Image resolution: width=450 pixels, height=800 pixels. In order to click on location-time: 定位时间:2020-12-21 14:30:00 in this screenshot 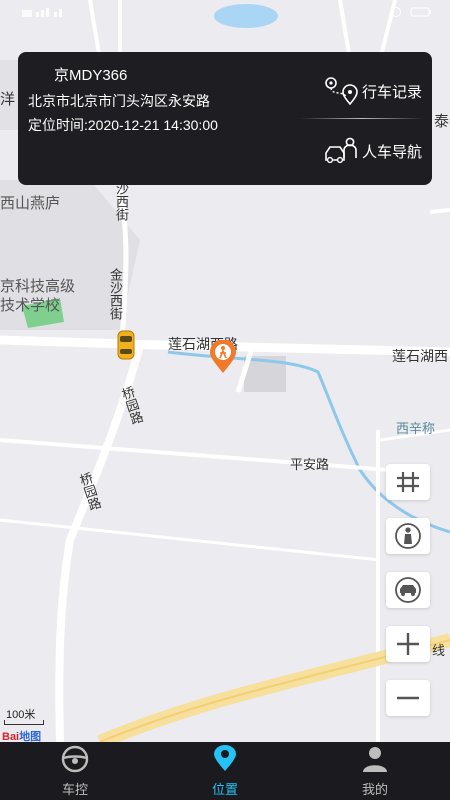, I will do `click(123, 125)`.